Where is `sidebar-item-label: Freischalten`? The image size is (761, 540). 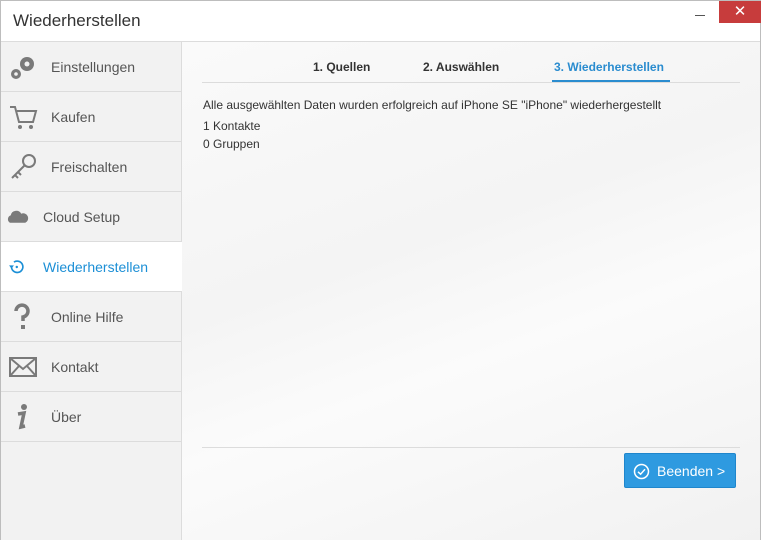 sidebar-item-label: Freischalten is located at coordinates (89, 167).